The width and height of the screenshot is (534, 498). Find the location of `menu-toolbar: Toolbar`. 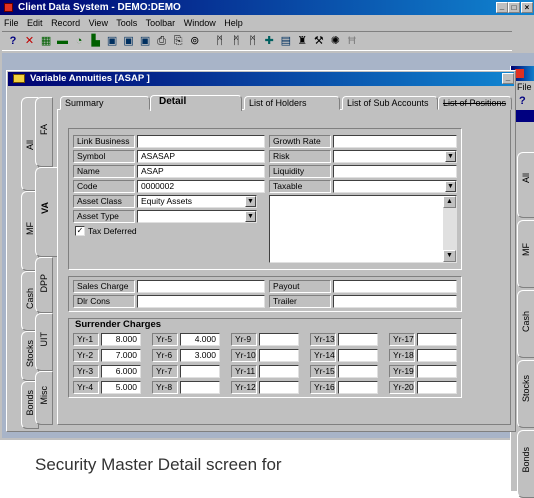

menu-toolbar: Toolbar is located at coordinates (161, 23).